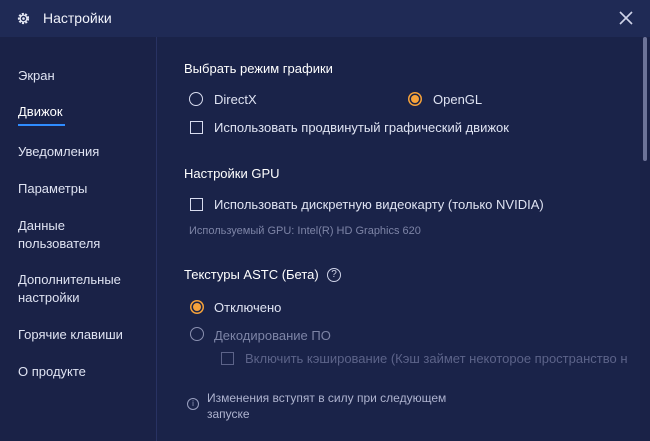  Describe the element at coordinates (58, 152) in the screenshot. I see `sidebar-item-notifications: Уведомления` at that location.